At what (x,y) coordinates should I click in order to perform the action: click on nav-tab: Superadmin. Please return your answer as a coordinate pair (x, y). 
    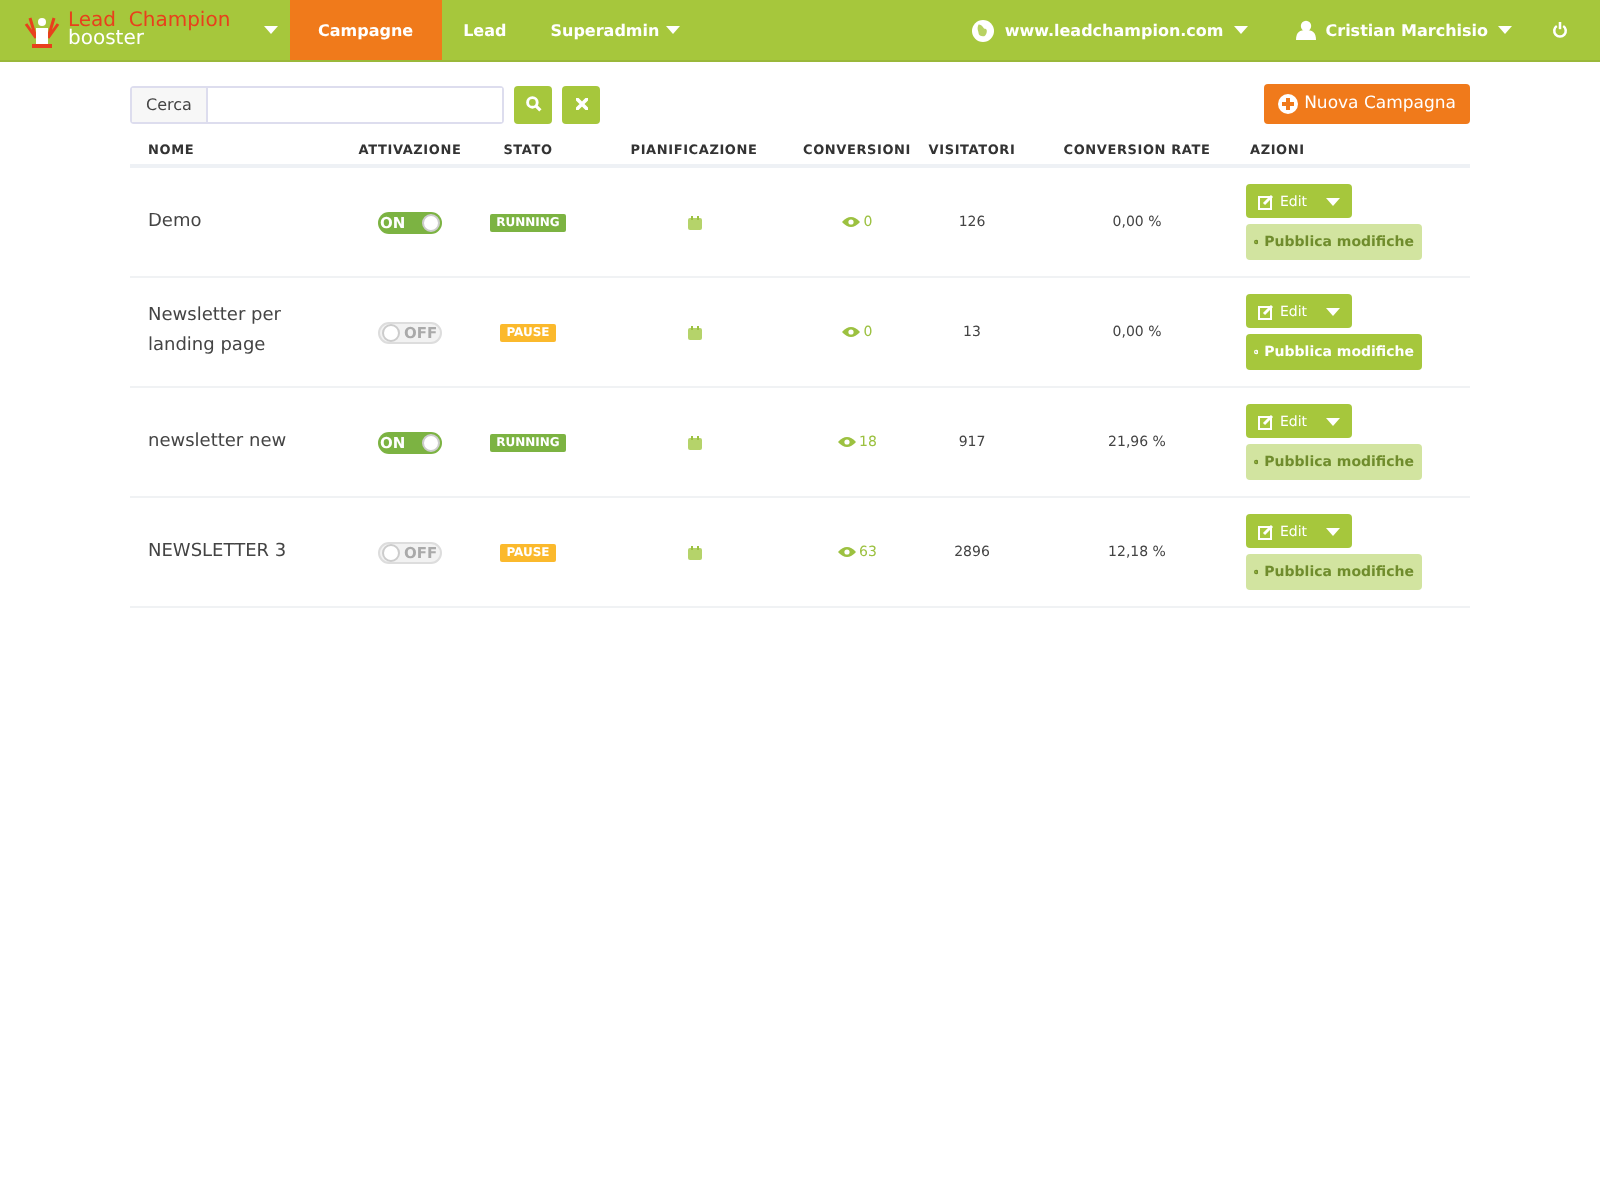
    Looking at the image, I should click on (615, 30).